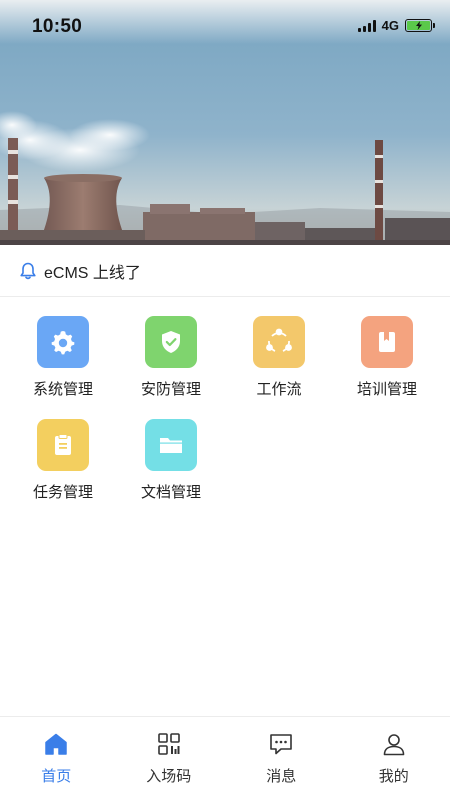 The height and width of the screenshot is (800, 450). I want to click on module-label: 文档管理, so click(170, 492).